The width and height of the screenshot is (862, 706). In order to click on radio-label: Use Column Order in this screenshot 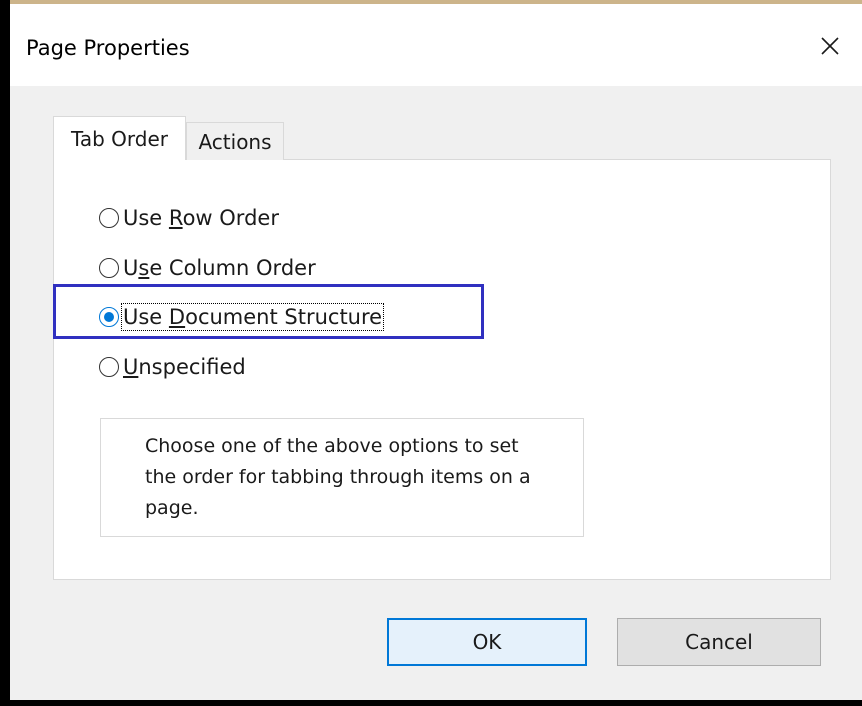, I will do `click(219, 268)`.